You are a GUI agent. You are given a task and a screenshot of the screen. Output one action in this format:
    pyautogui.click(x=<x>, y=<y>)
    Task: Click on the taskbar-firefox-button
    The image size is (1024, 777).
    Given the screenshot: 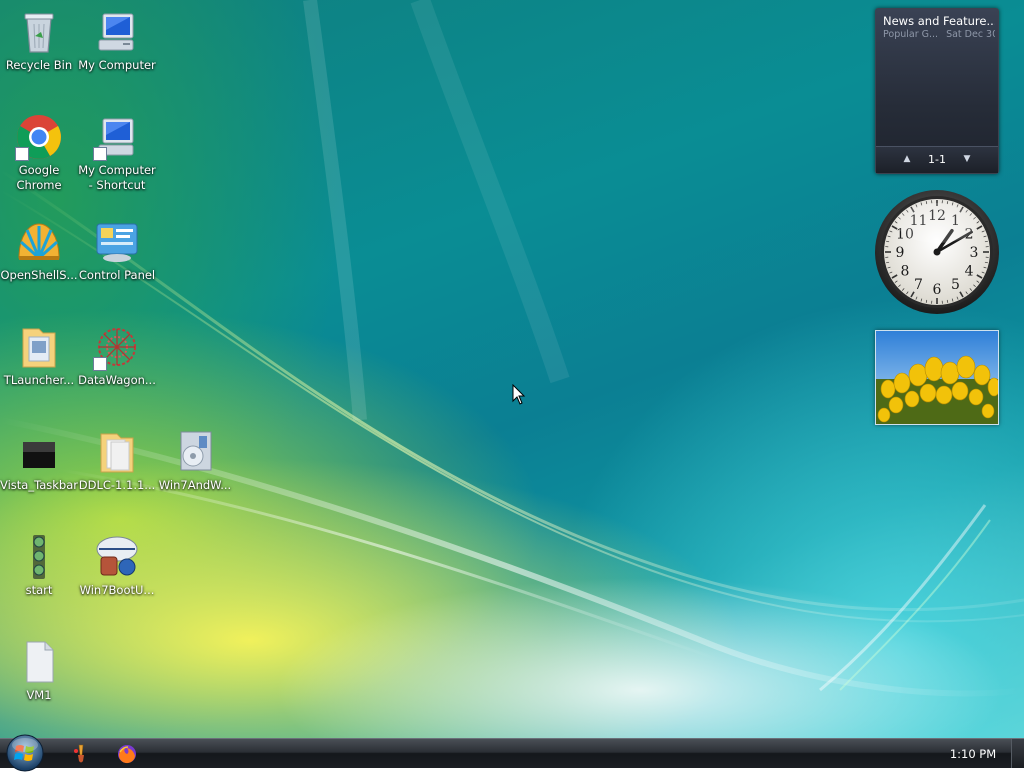 What is the action you would take?
    pyautogui.click(x=127, y=754)
    